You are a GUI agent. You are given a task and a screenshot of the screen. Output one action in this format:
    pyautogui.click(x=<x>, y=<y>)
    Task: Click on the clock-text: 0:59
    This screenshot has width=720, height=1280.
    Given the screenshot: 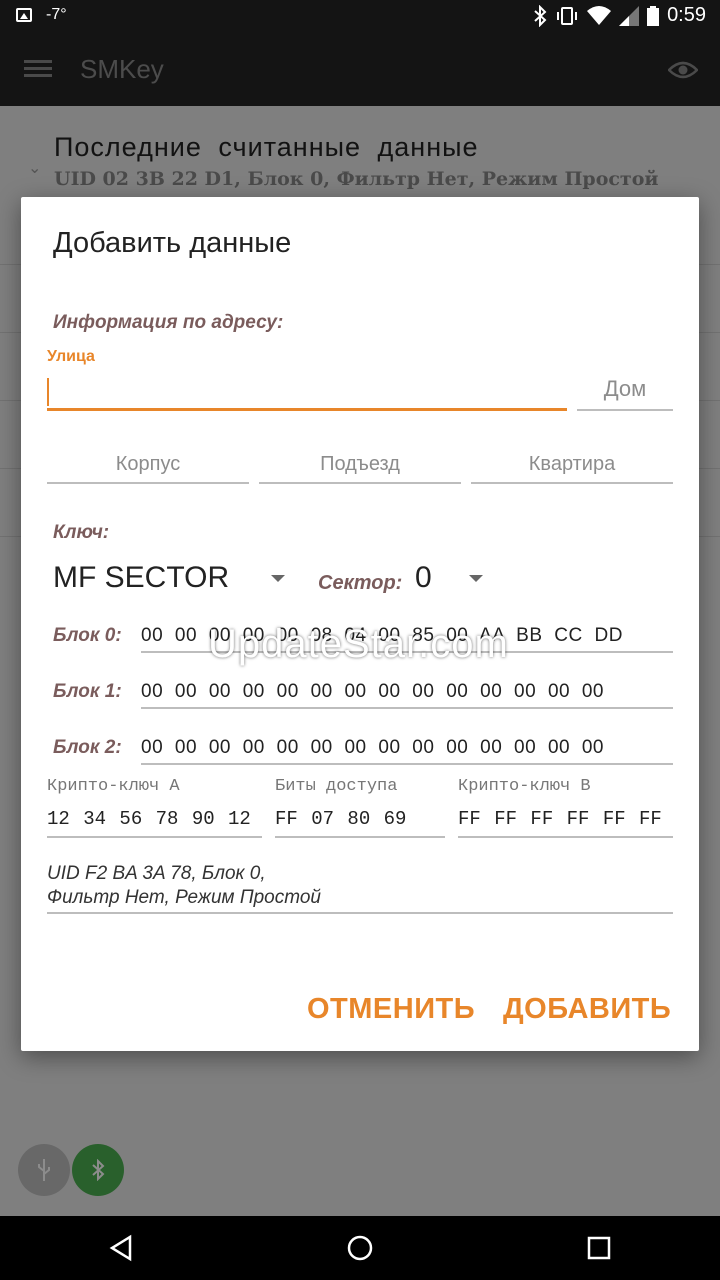 What is the action you would take?
    pyautogui.click(x=686, y=15)
    